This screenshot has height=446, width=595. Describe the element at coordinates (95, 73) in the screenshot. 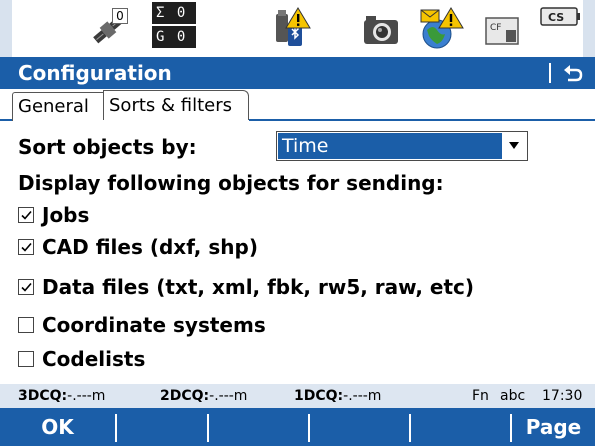

I see `page-title: Configuration` at that location.